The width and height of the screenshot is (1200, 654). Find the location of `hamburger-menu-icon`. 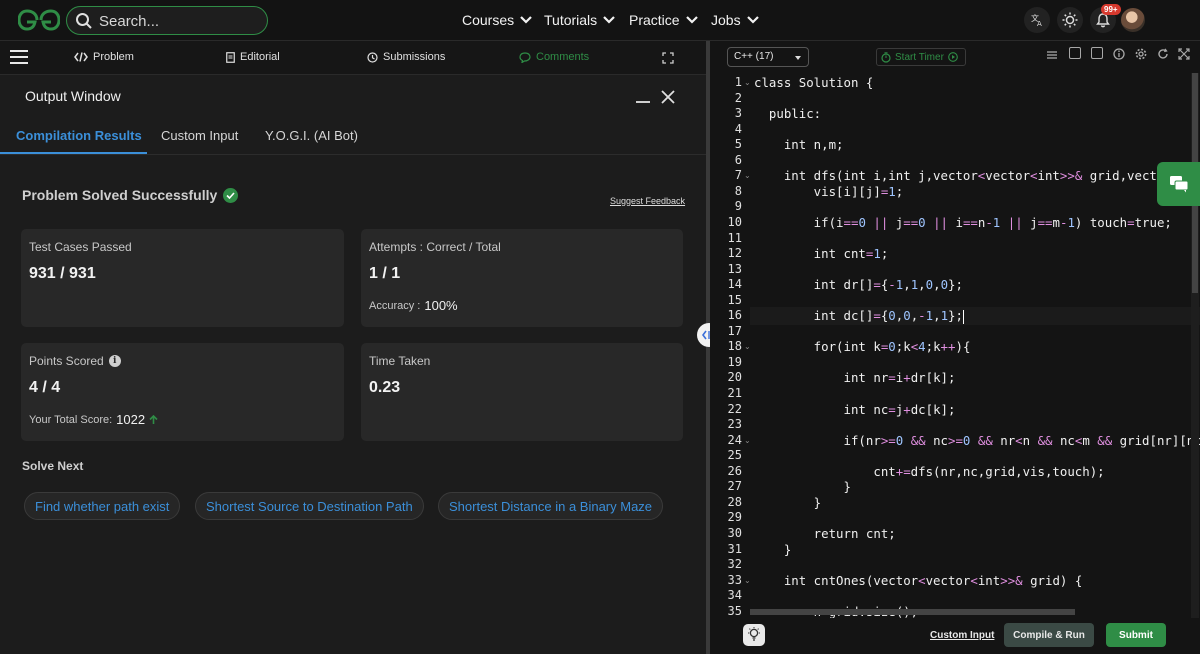

hamburger-menu-icon is located at coordinates (19, 57).